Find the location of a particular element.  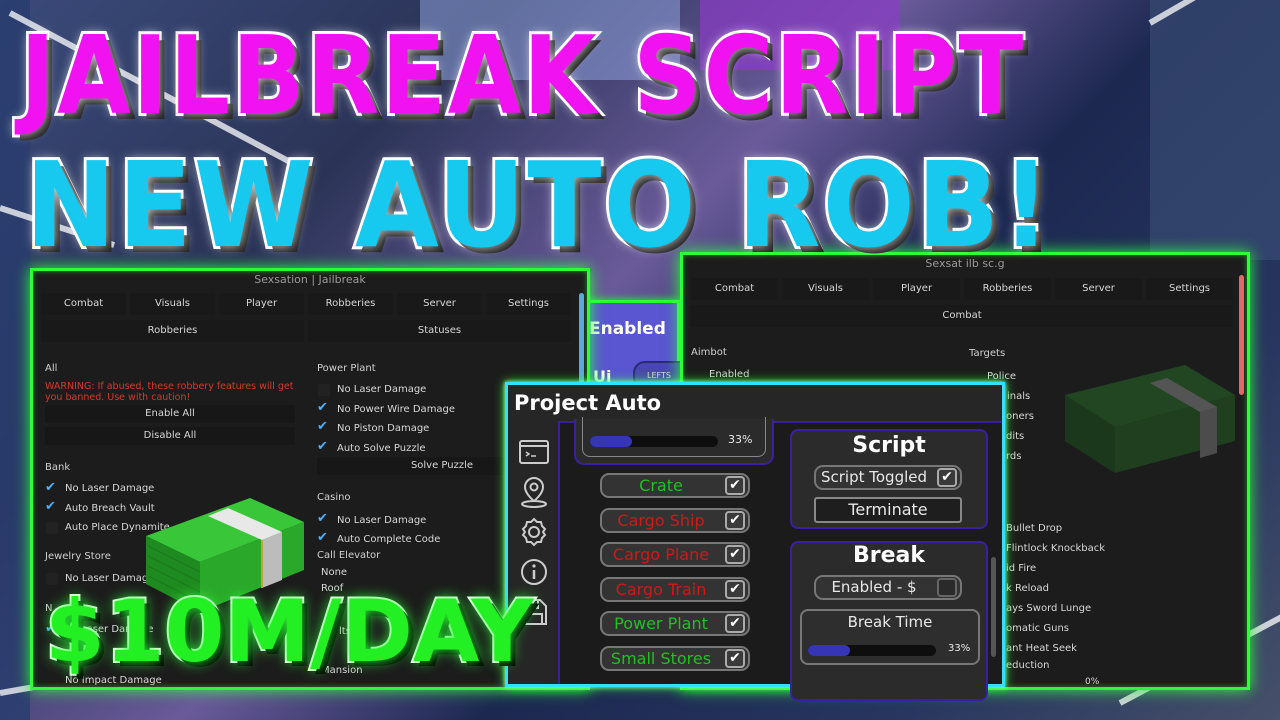

break-enabled-label: Enabled - $ is located at coordinates (874, 587).